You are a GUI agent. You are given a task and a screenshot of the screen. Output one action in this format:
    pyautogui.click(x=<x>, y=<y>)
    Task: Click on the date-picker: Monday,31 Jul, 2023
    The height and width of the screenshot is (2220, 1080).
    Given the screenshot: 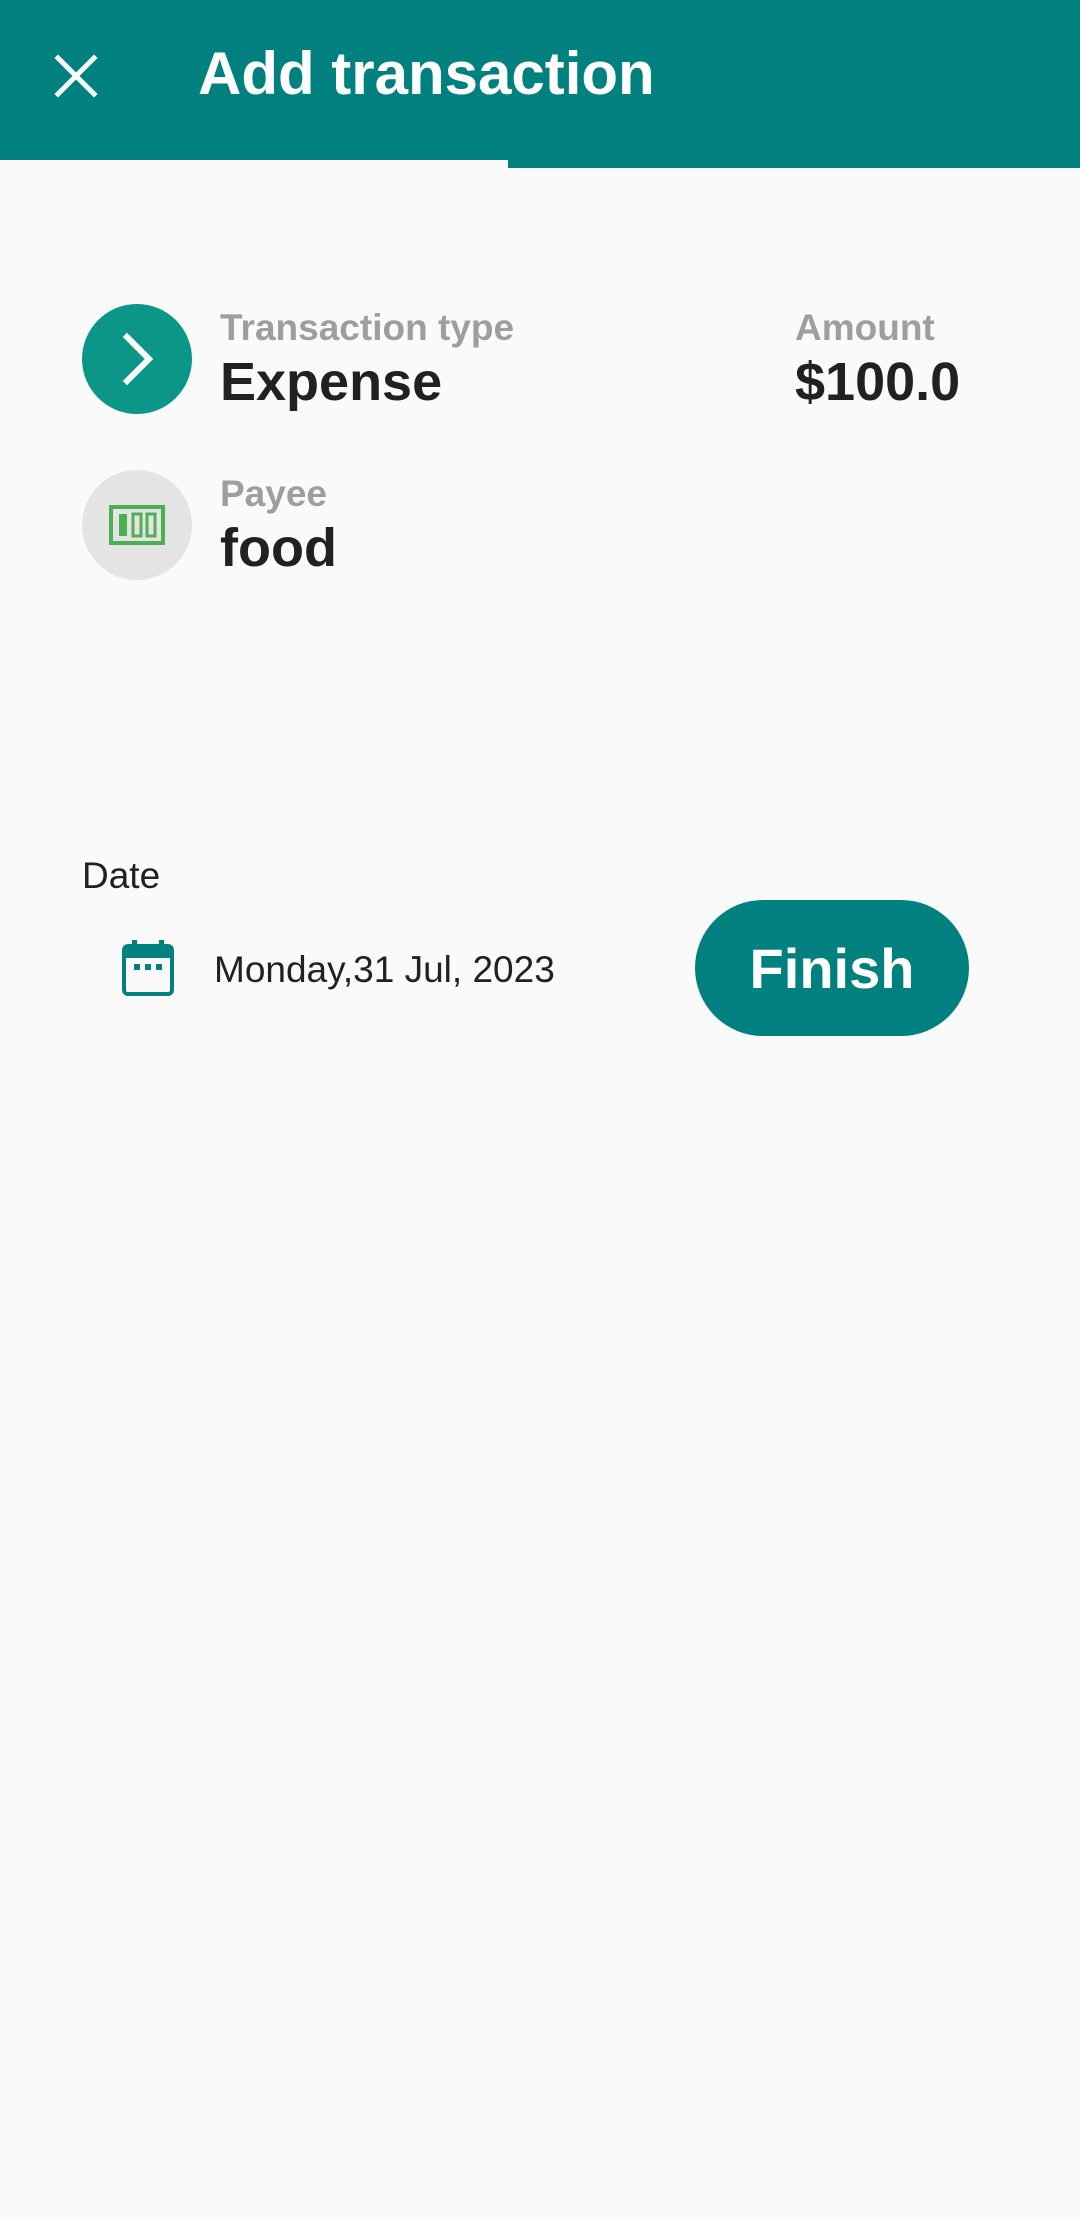 What is the action you would take?
    pyautogui.click(x=370, y=970)
    